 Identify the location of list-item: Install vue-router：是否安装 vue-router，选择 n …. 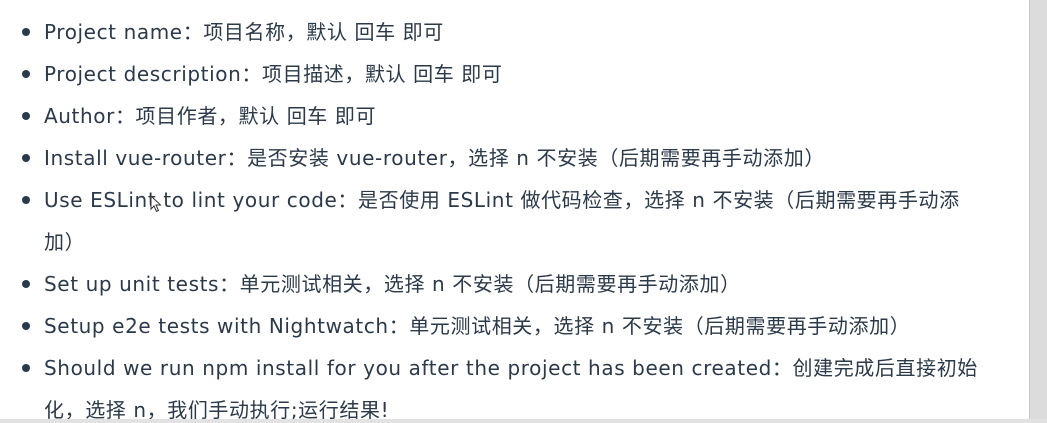
(510, 158).